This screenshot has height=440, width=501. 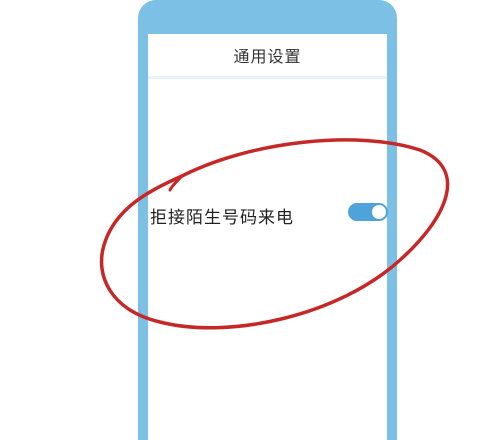 What do you see at coordinates (267, 77) in the screenshot?
I see `header-divider` at bounding box center [267, 77].